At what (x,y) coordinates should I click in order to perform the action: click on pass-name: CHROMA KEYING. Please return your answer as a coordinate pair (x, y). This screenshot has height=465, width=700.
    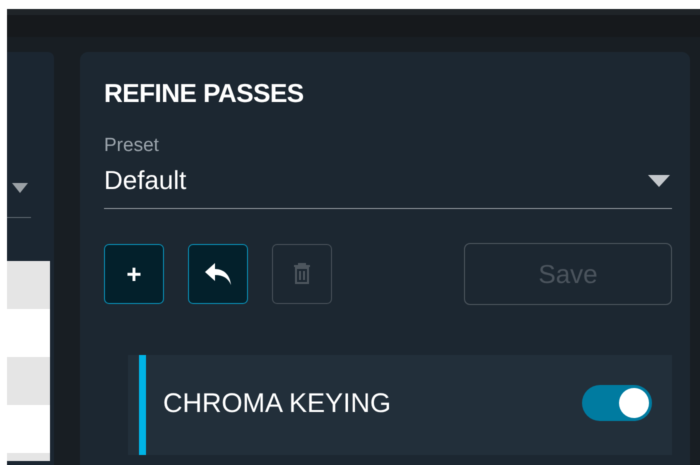
    Looking at the image, I should click on (277, 403).